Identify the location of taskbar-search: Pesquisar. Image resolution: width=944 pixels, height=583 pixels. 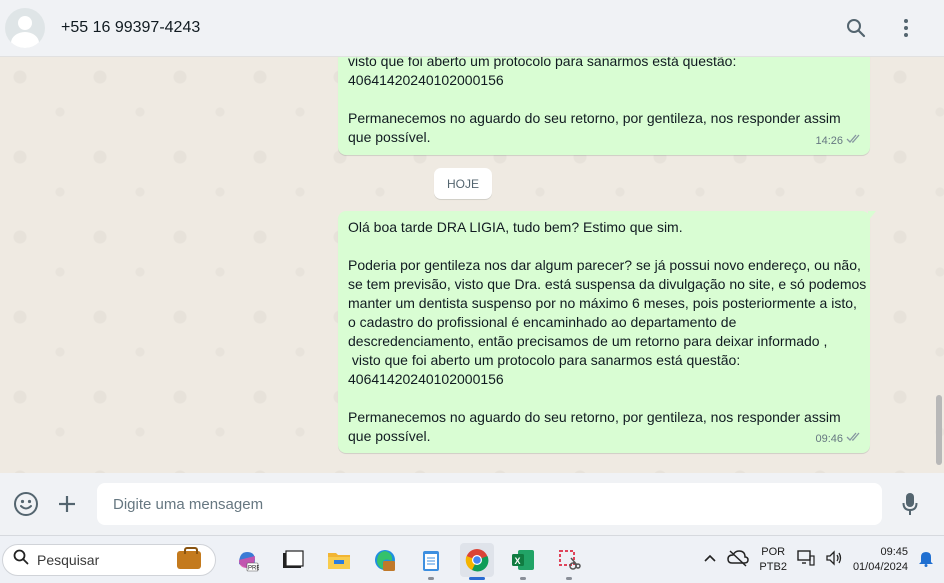
(109, 559).